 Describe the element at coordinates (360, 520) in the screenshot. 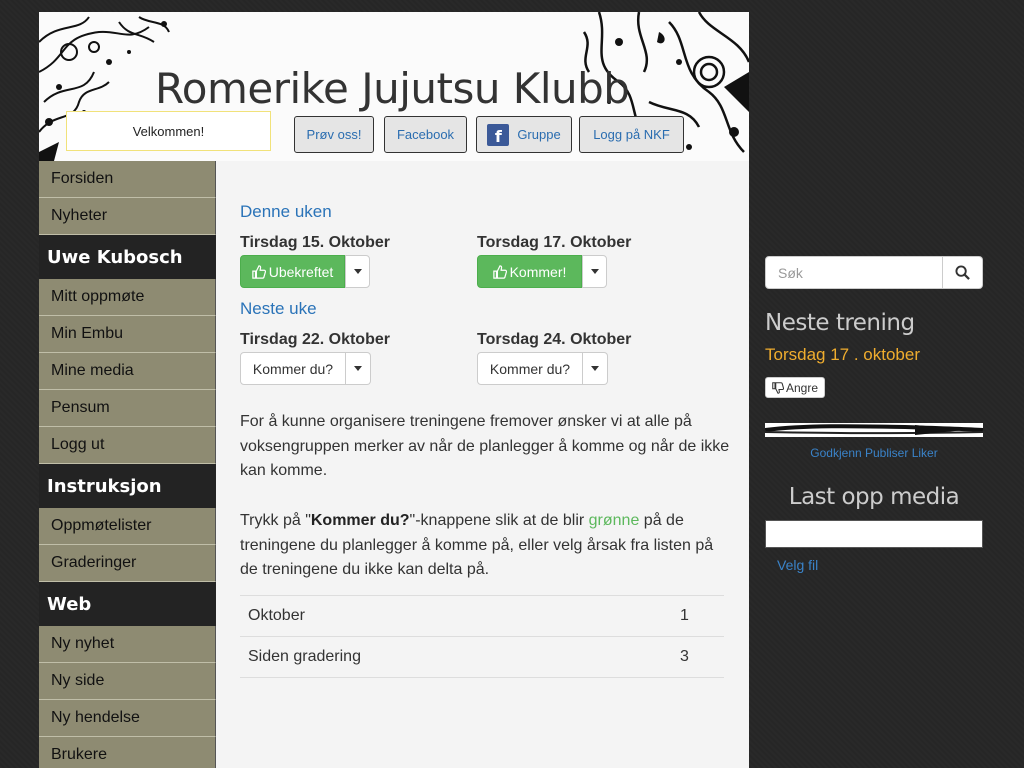

I see `instruction-bold: Kommer du?` at that location.